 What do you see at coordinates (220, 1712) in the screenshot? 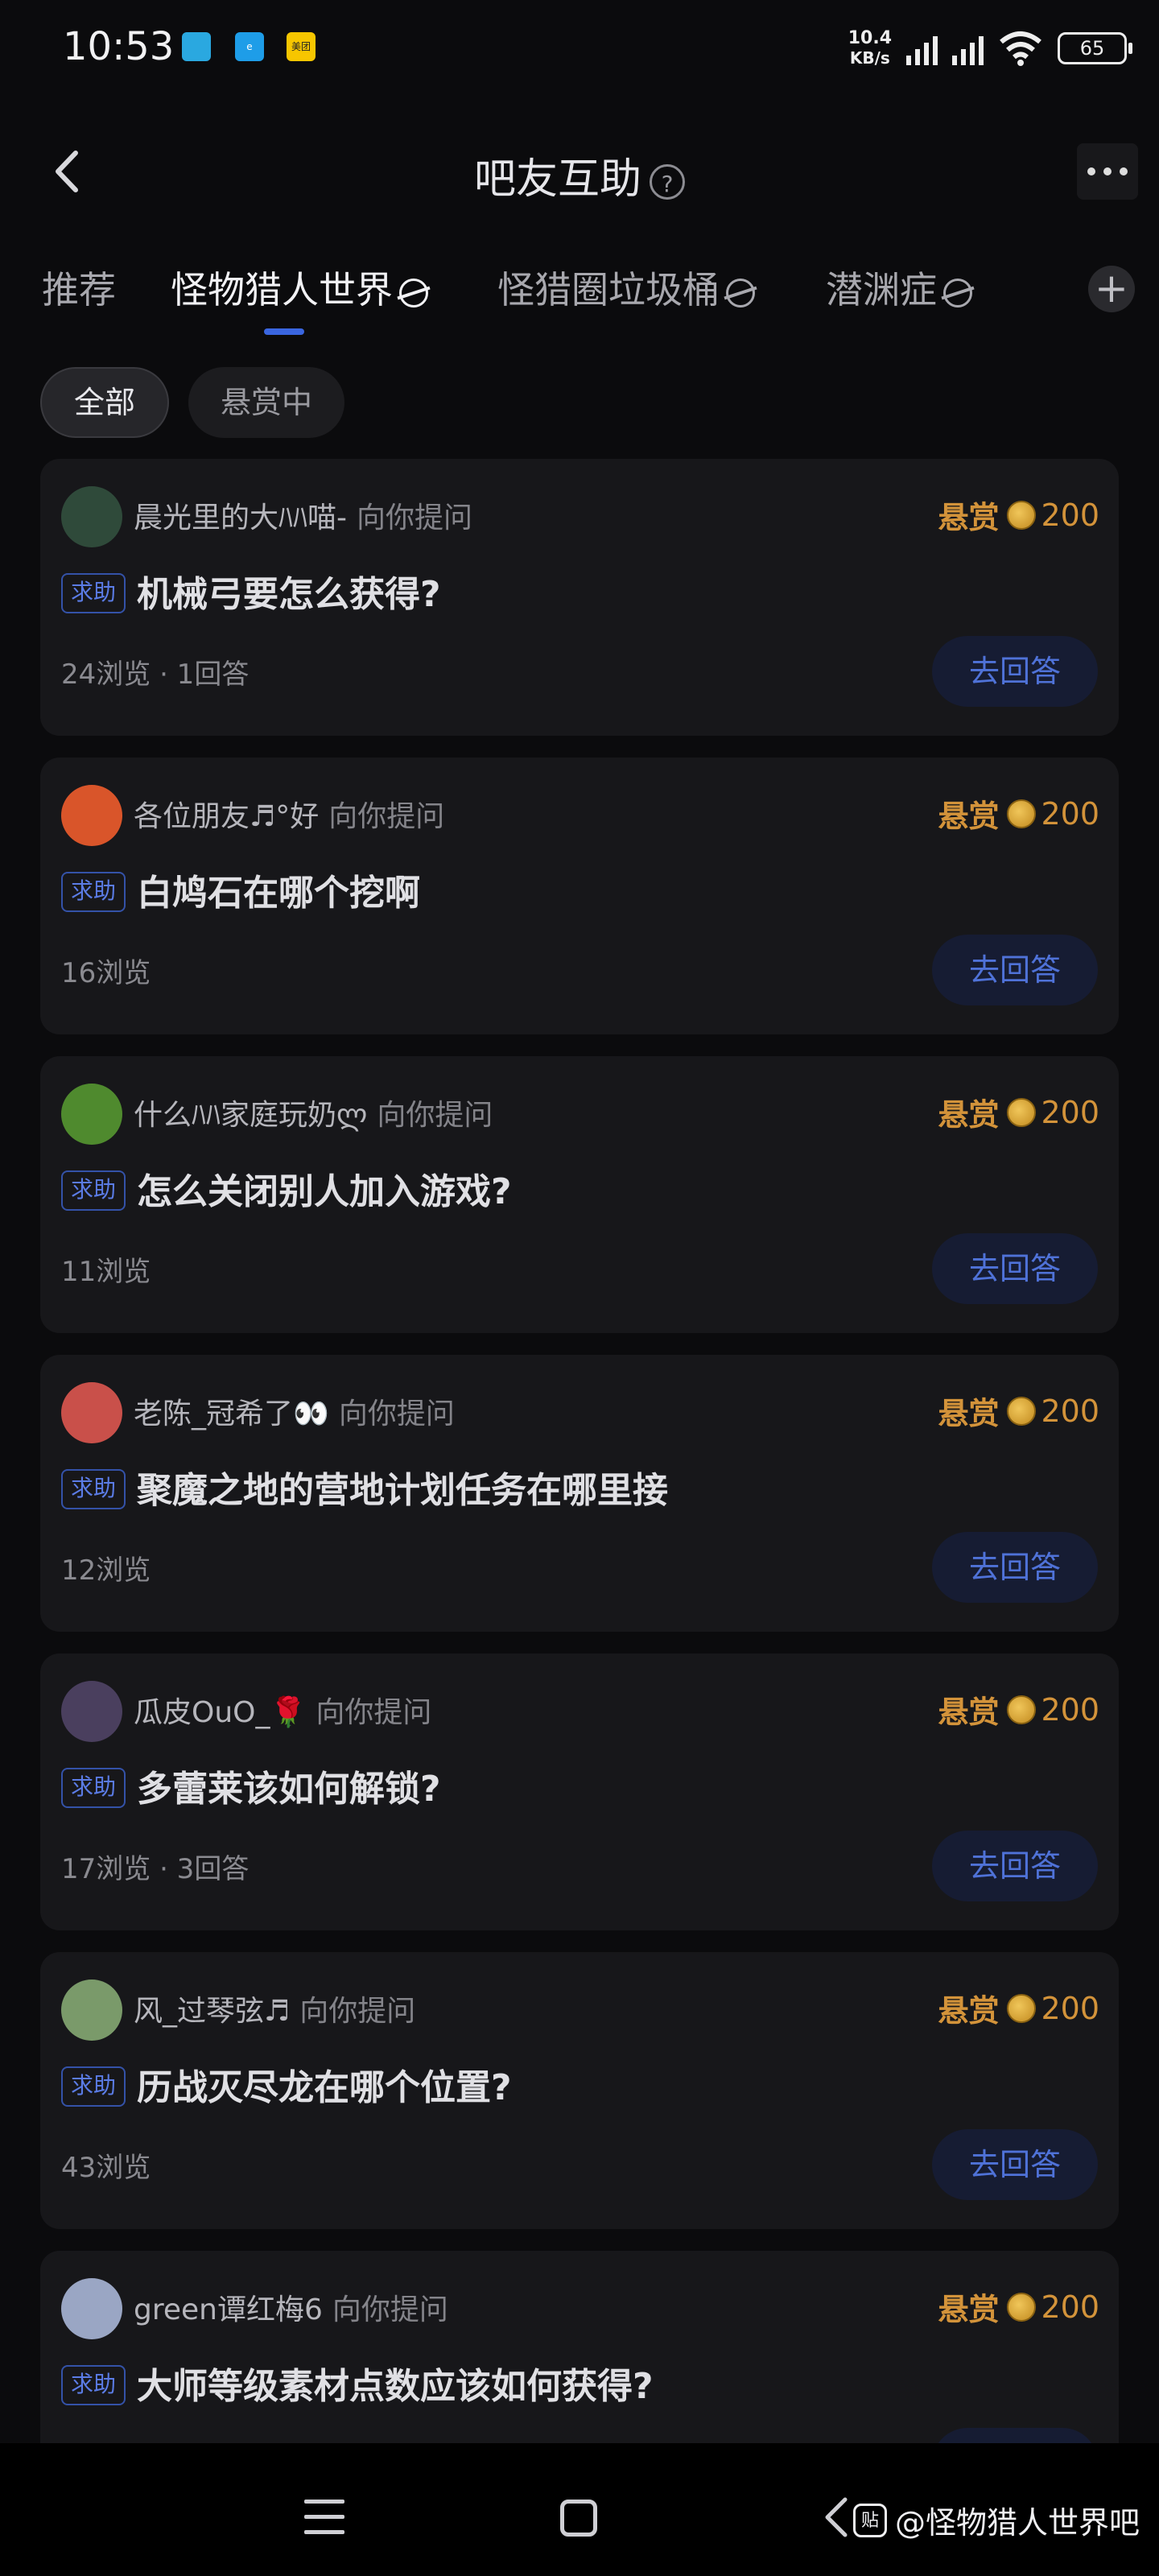
I see `author-name: 瓜皮OuO_🌹` at bounding box center [220, 1712].